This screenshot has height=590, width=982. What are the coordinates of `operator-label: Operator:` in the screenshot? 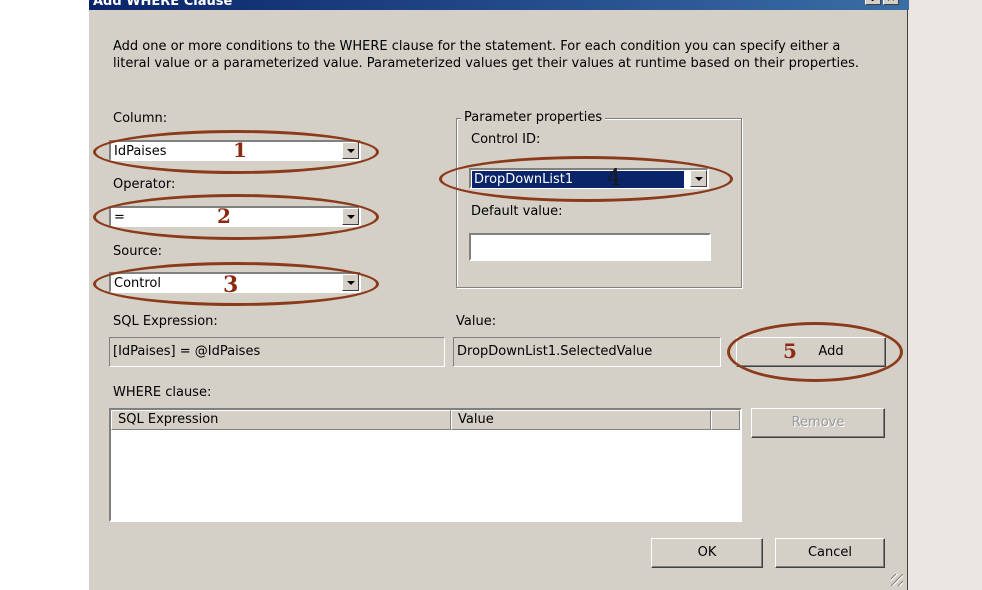 It's located at (144, 184).